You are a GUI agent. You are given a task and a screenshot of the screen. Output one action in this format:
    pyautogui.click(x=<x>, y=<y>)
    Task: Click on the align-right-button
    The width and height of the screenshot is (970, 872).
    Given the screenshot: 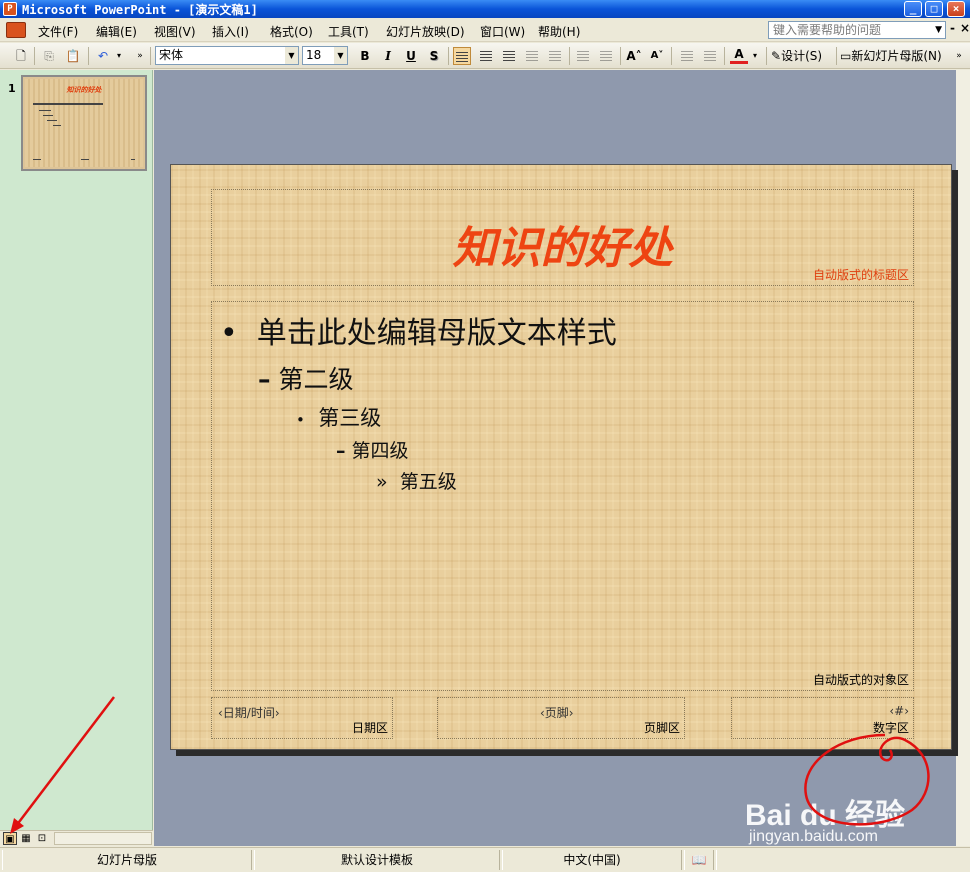 What is the action you would take?
    pyautogui.click(x=509, y=56)
    